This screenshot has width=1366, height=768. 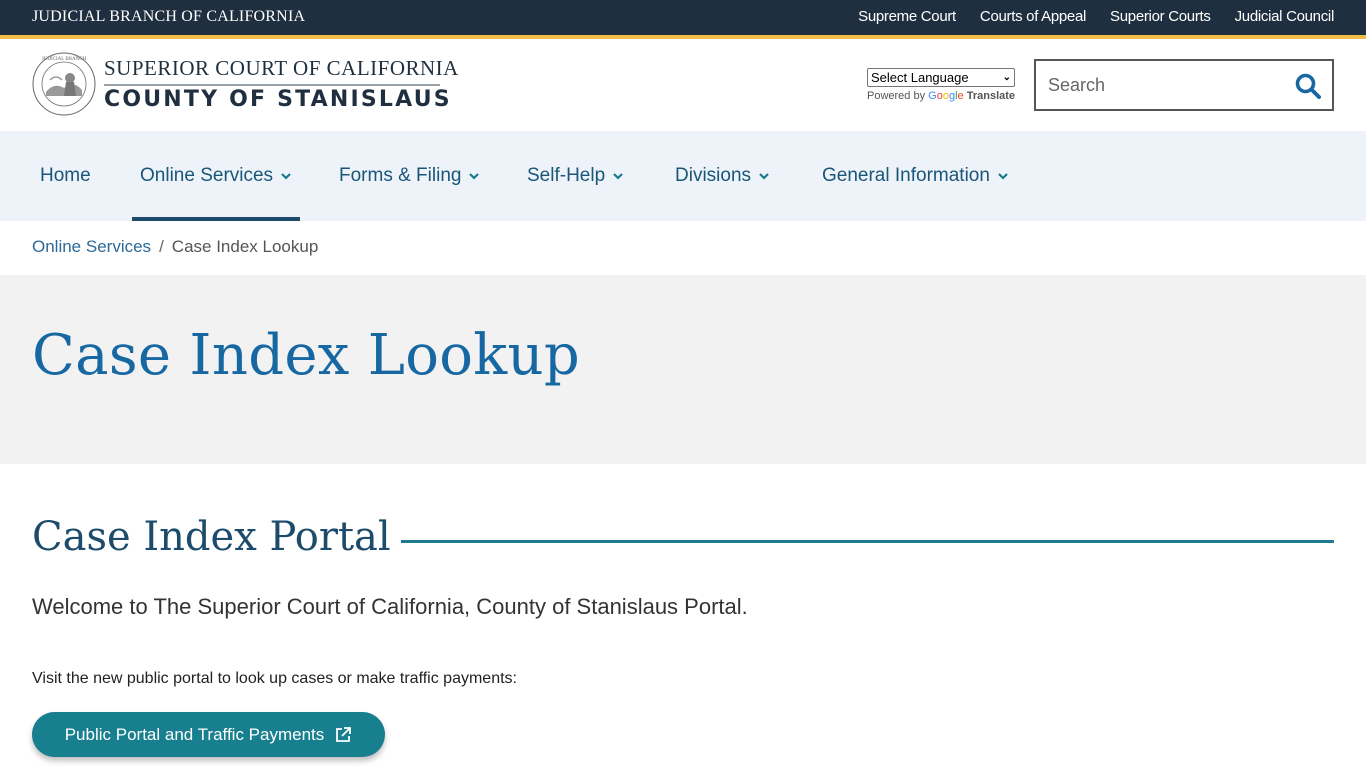 What do you see at coordinates (281, 68) in the screenshot?
I see `logo-court-name: SUPERIOR COURT OF CALIFORNIA` at bounding box center [281, 68].